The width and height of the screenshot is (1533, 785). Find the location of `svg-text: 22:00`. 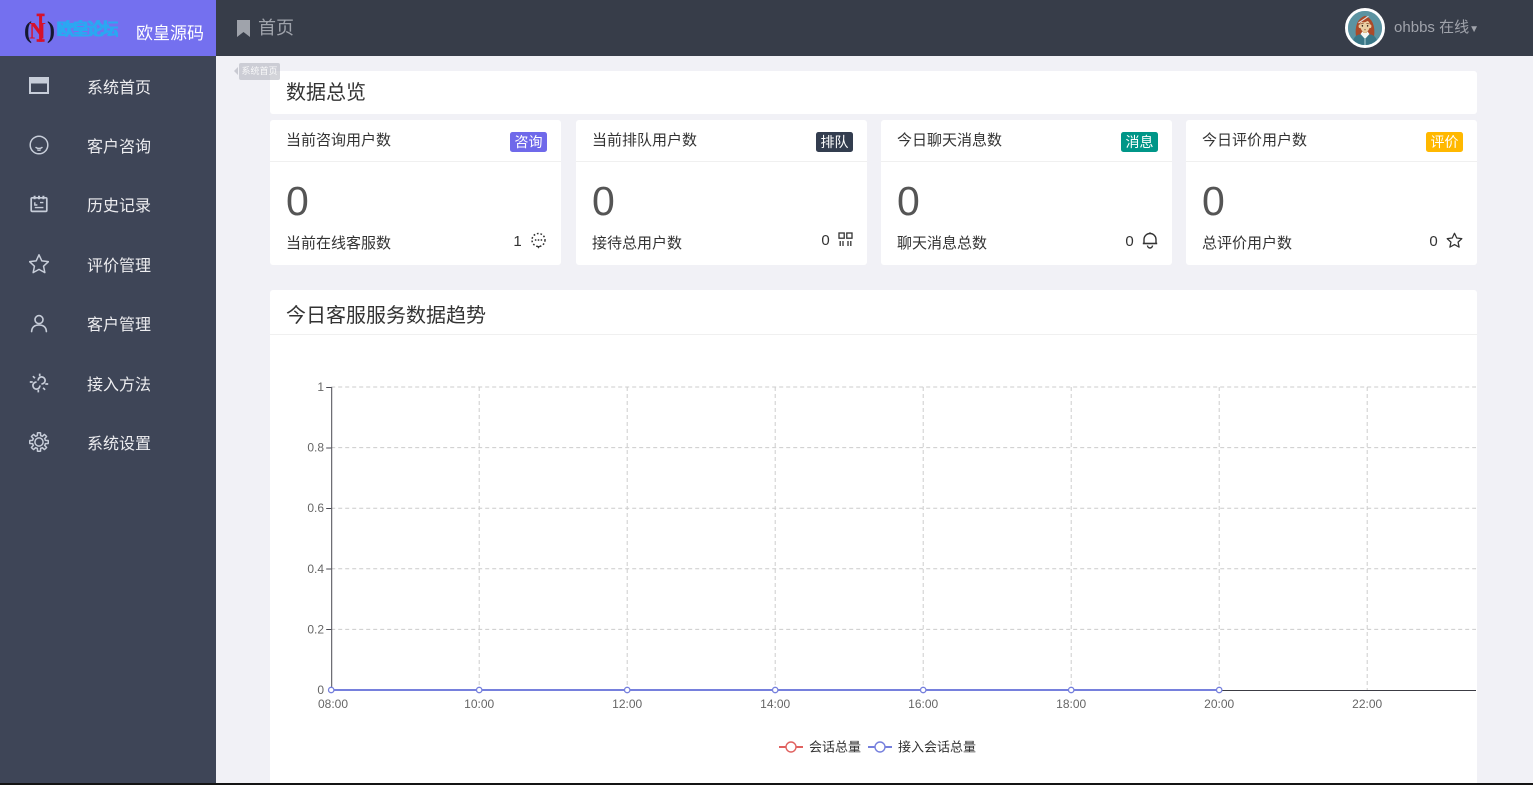

svg-text: 22:00 is located at coordinates (1367, 704).